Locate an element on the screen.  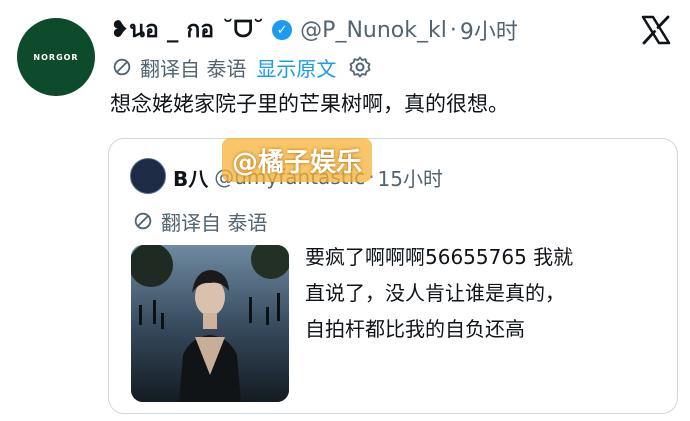
quoted-media-thumbnail is located at coordinates (210, 323).